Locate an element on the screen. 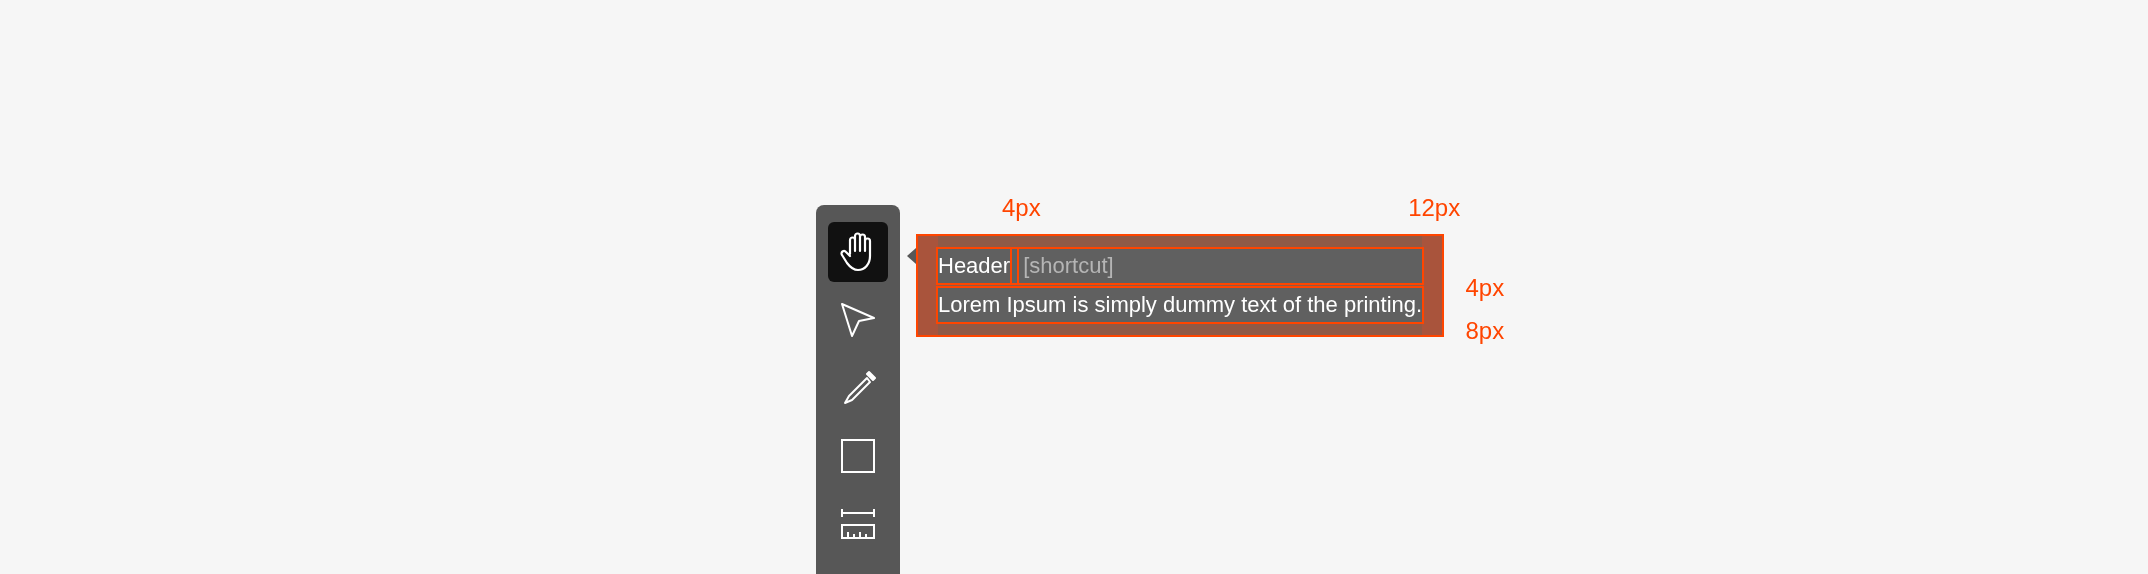  ruler-icon is located at coordinates (858, 524).